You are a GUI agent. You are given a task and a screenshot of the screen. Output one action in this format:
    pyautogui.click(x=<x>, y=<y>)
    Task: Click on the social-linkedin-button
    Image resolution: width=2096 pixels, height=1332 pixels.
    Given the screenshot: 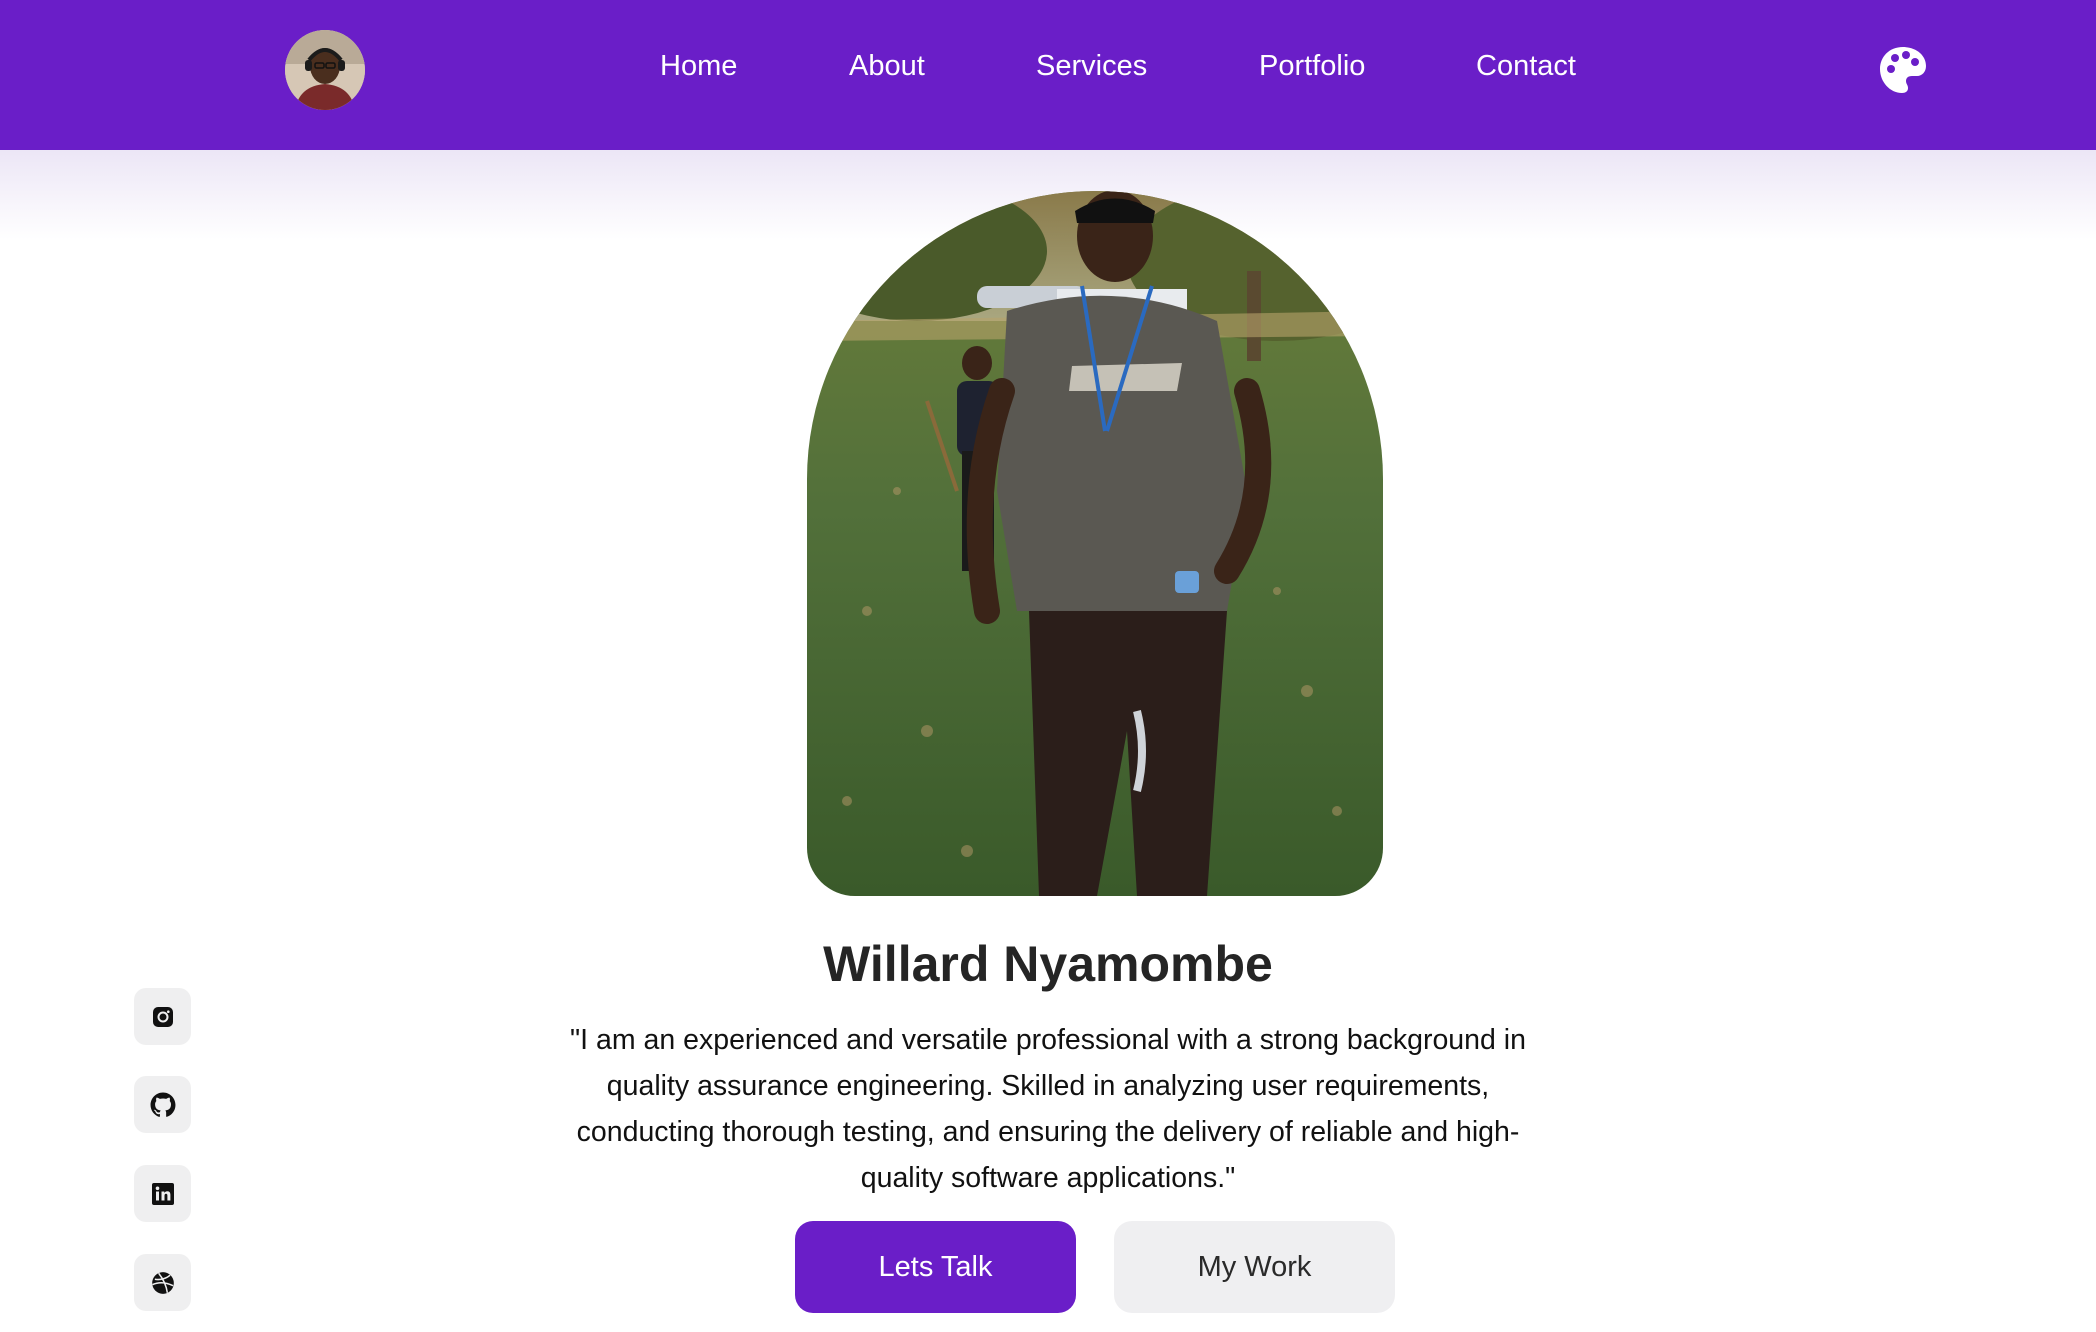 What is the action you would take?
    pyautogui.click(x=162, y=1193)
    